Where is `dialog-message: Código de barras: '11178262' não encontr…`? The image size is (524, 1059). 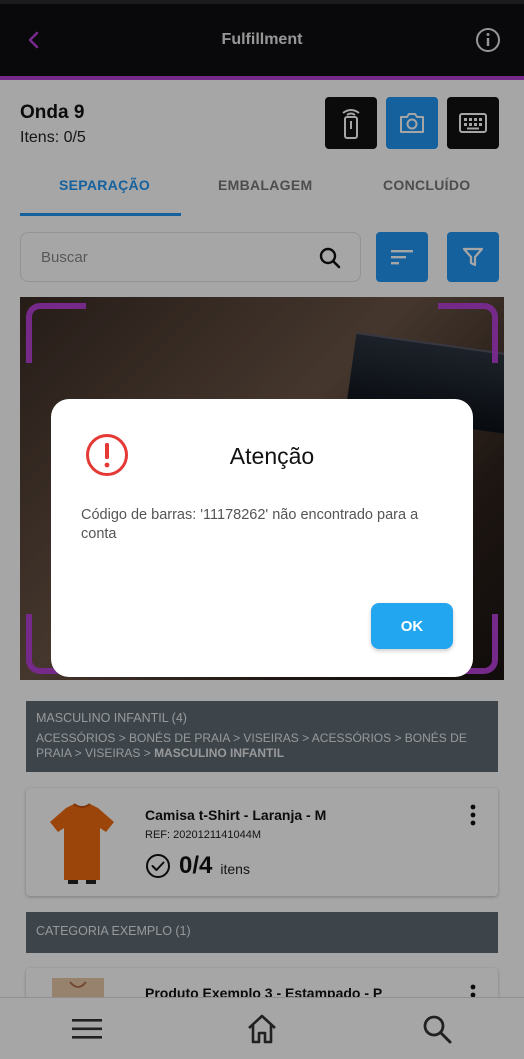
dialog-message: Código de barras: '11178262' não encontr… is located at coordinates (250, 524).